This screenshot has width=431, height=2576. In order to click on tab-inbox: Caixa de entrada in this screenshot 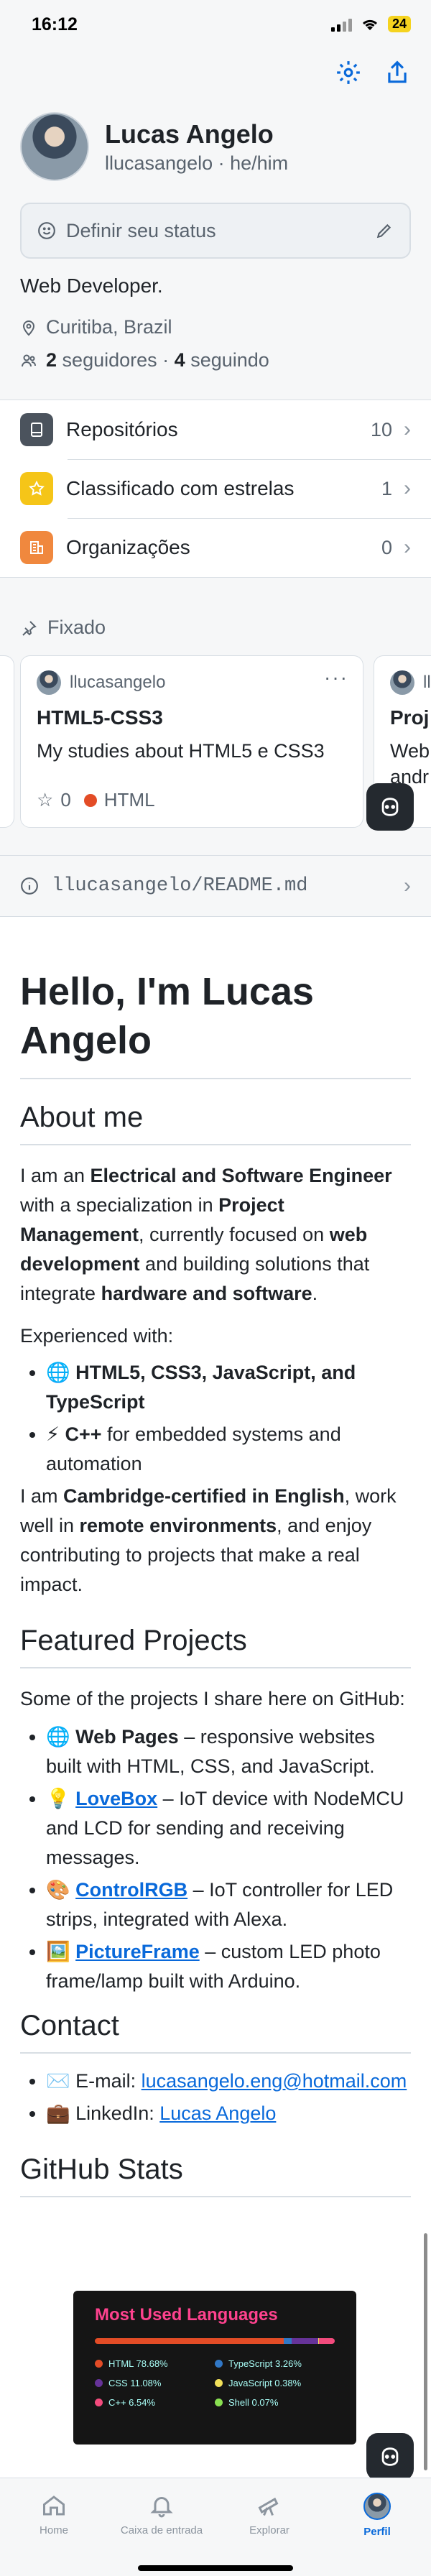, I will do `click(162, 2527)`.